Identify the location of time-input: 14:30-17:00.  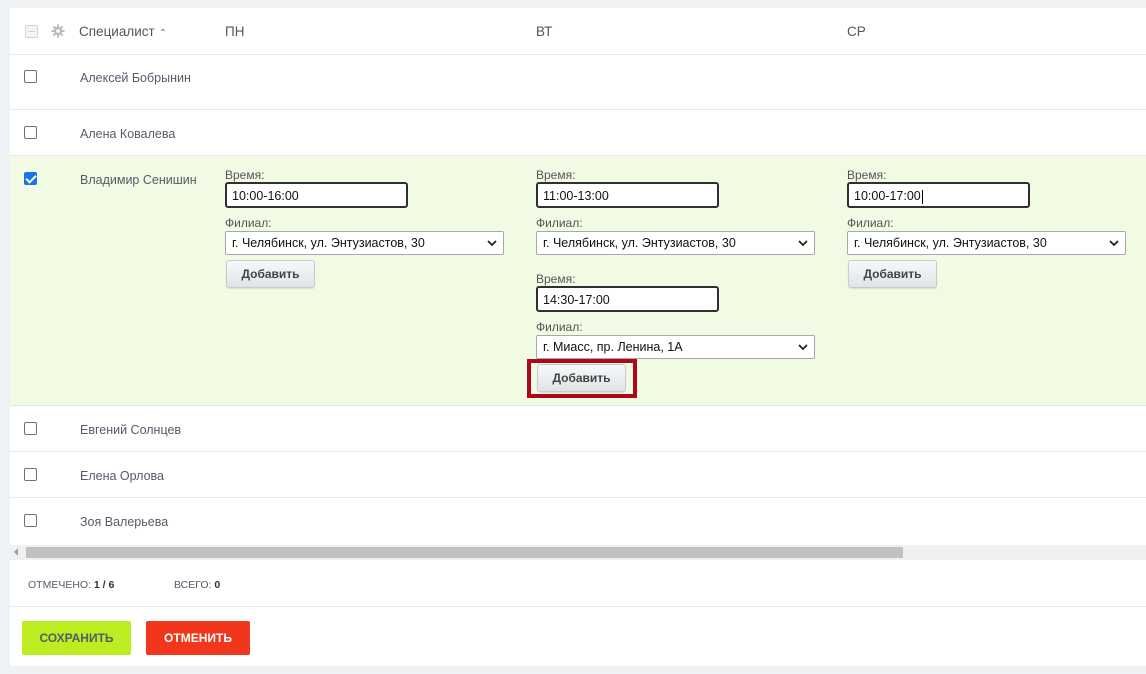
(627, 299).